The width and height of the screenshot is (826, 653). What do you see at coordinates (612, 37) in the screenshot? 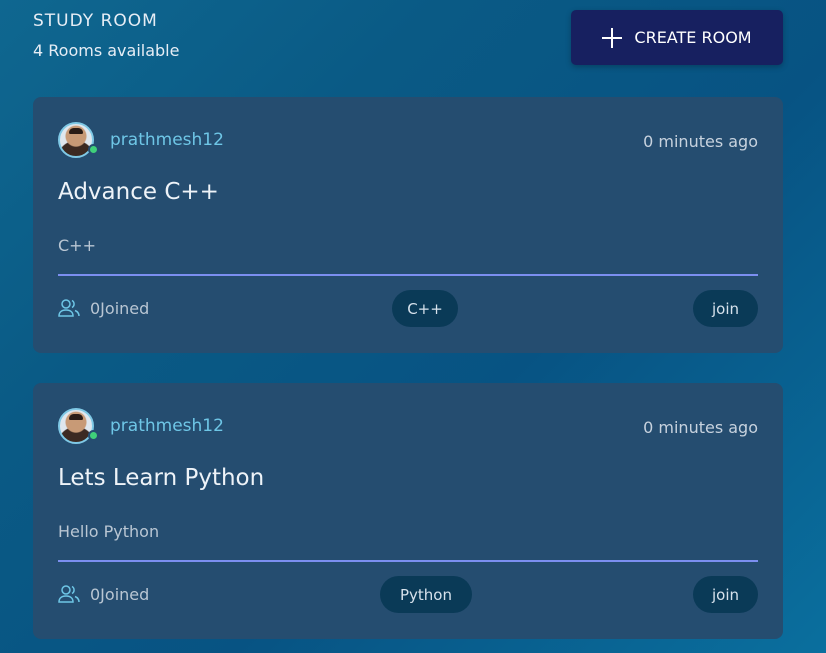
I see `plus-icon` at bounding box center [612, 37].